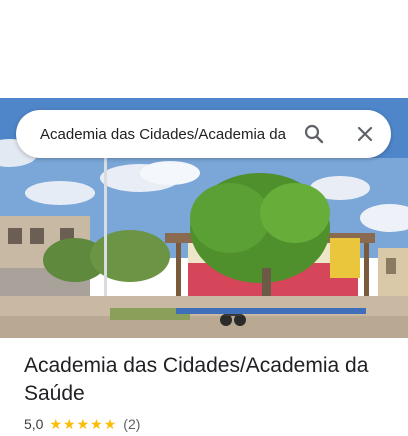 The width and height of the screenshot is (408, 436). I want to click on search-bar: Academia das Cidades/Academia da, so click(203, 134).